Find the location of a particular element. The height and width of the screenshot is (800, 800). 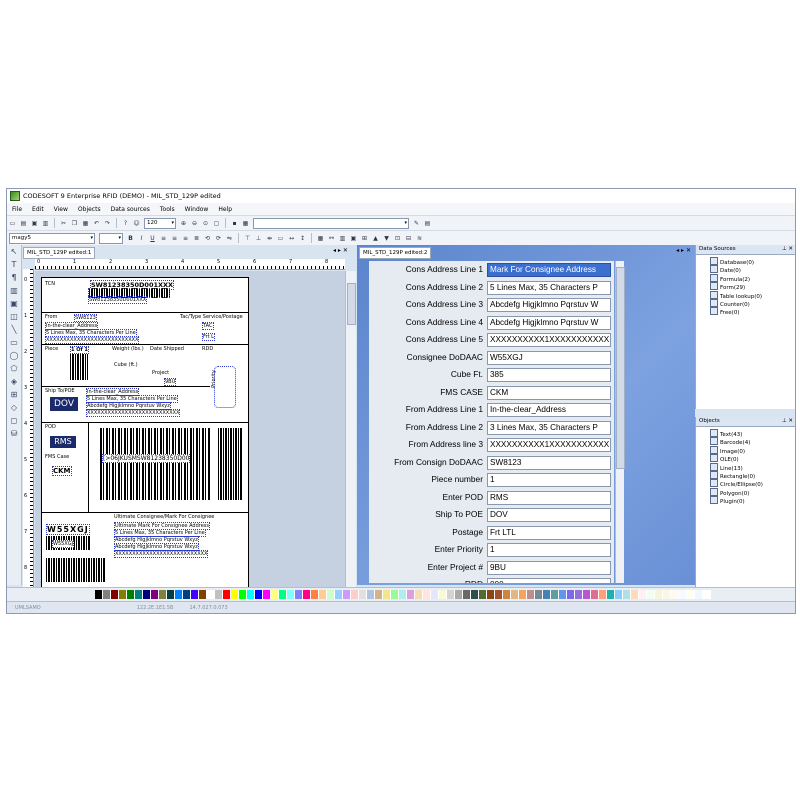

piece-value: 1 Of 1 is located at coordinates (79, 350).